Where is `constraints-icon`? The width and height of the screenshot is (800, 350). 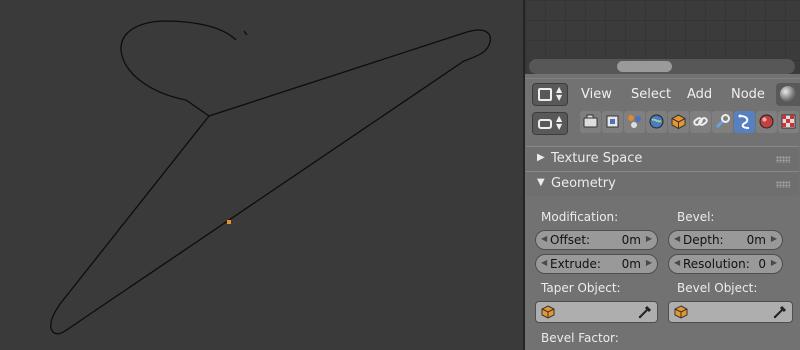 constraints-icon is located at coordinates (700, 121).